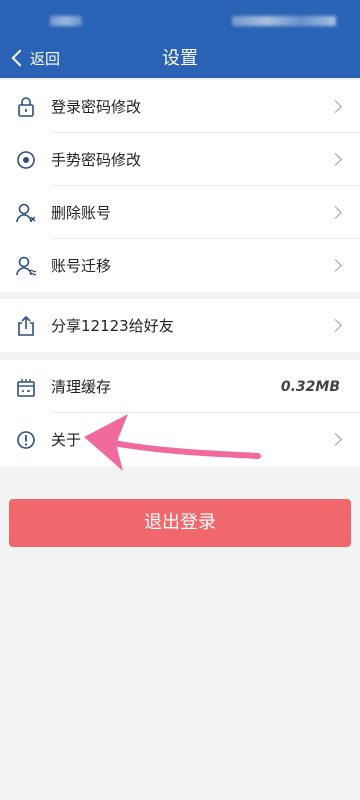 The height and width of the screenshot is (800, 360). What do you see at coordinates (26, 387) in the screenshot?
I see `cache-clean-icon` at bounding box center [26, 387].